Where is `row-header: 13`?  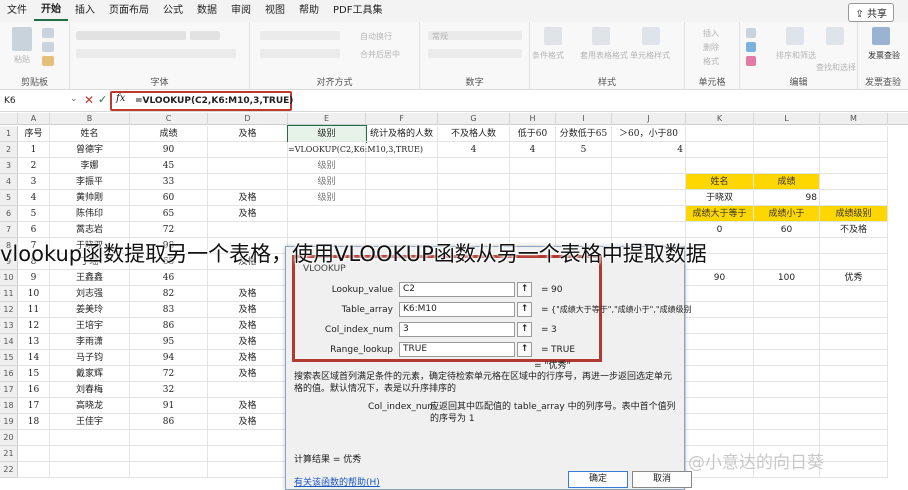 row-header: 13 is located at coordinates (9, 326).